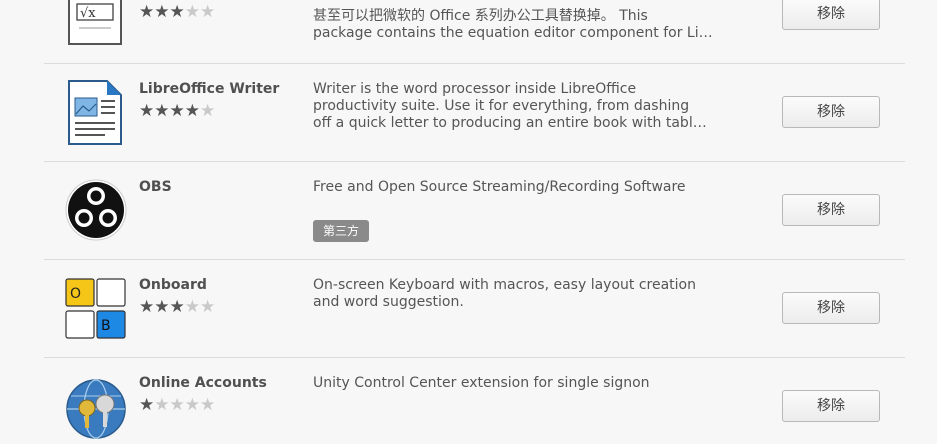 Image resolution: width=937 pixels, height=444 pixels. I want to click on app-name: Online Accounts, so click(203, 383).